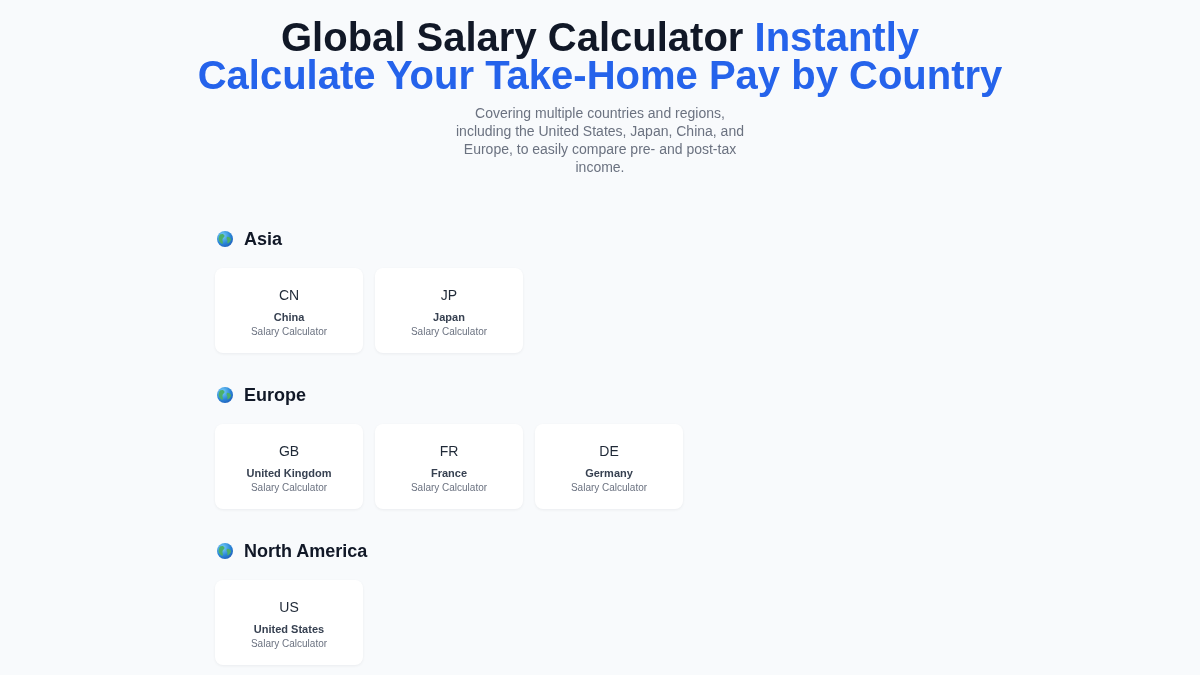  What do you see at coordinates (263, 239) in the screenshot?
I see `region-heading: Asia` at bounding box center [263, 239].